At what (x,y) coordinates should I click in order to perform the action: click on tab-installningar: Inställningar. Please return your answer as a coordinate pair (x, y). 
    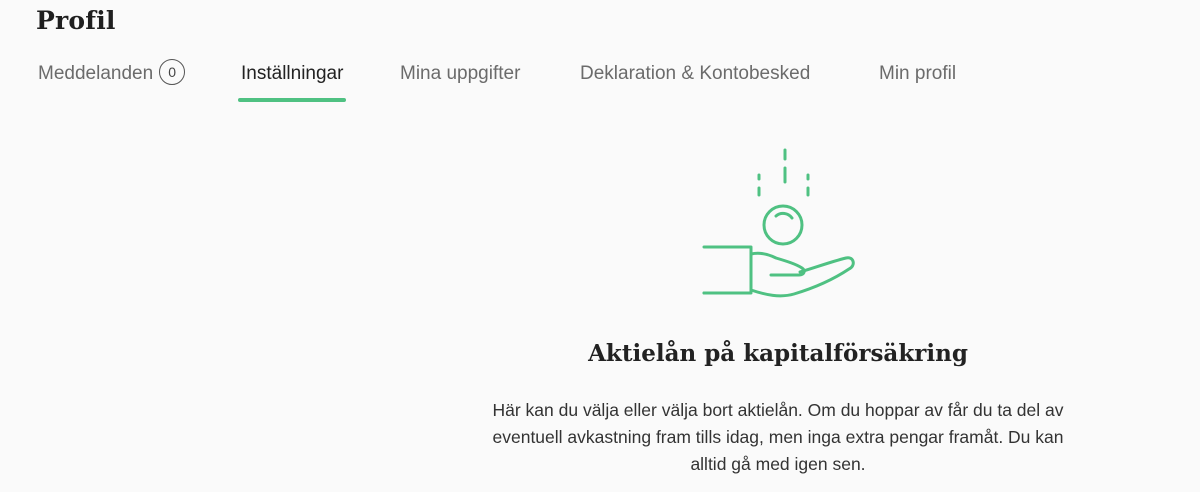
    Looking at the image, I should click on (292, 79).